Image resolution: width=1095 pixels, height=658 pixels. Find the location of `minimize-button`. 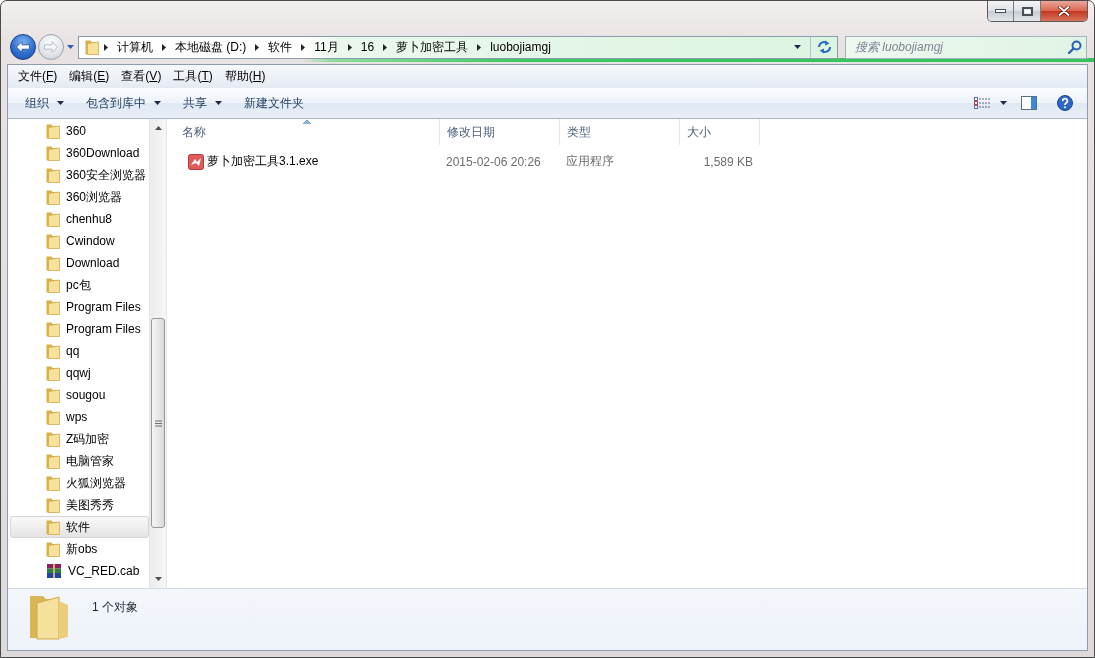

minimize-button is located at coordinates (1001, 11).